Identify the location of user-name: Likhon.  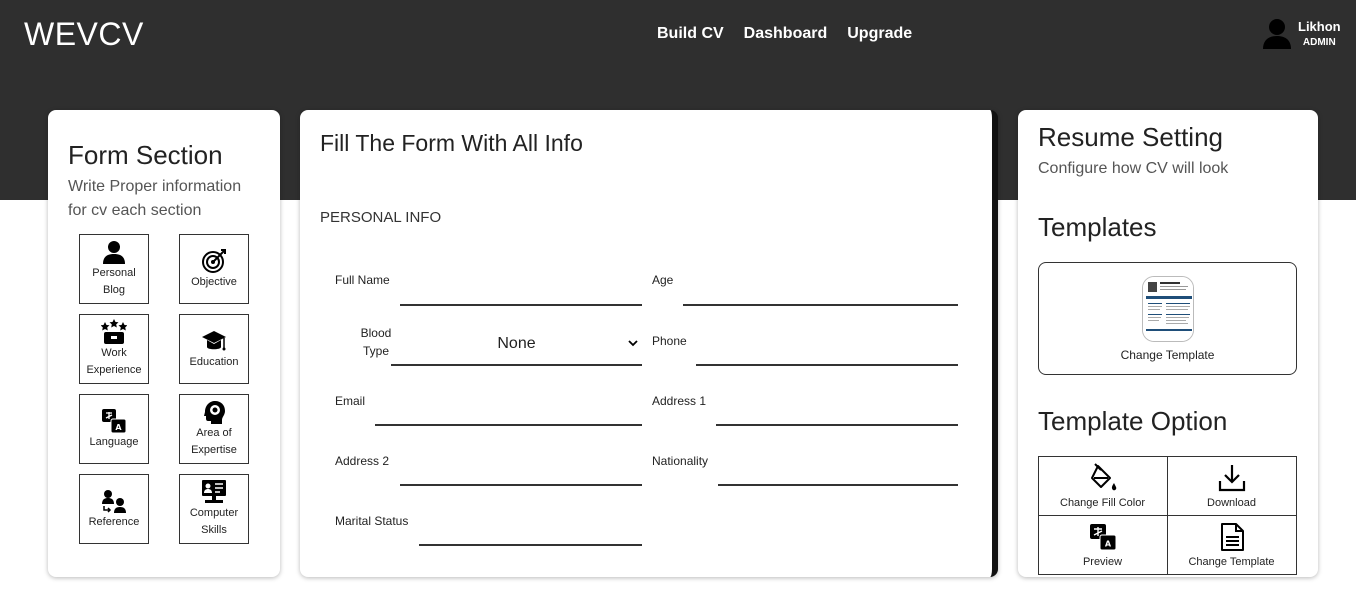
(1319, 26).